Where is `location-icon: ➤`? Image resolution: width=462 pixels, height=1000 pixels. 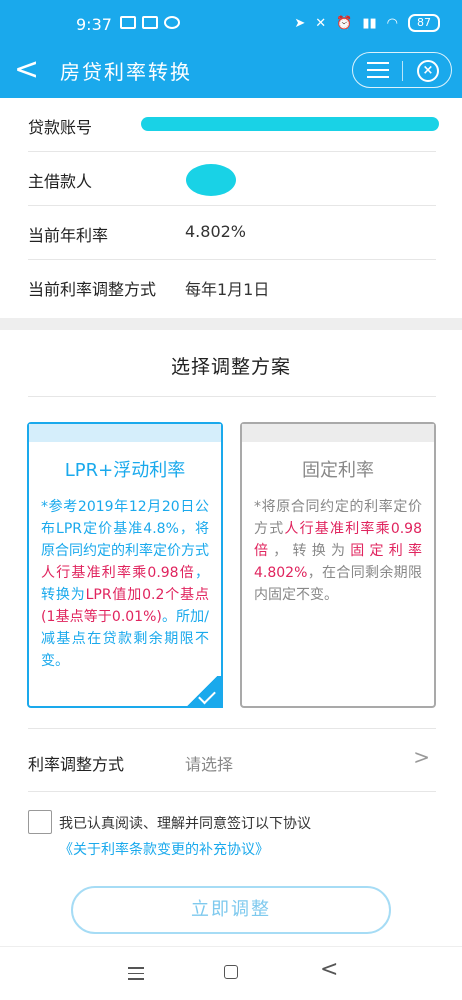 location-icon: ➤ is located at coordinates (300, 23).